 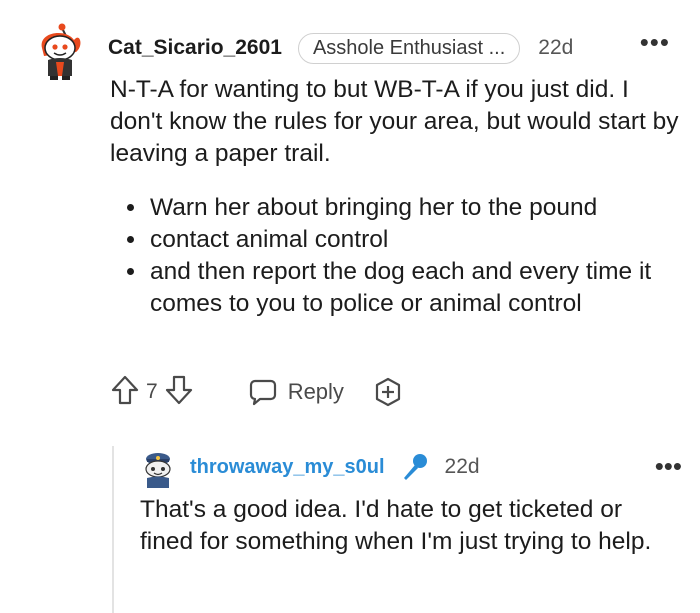 What do you see at coordinates (388, 392) in the screenshot?
I see `award-icon` at bounding box center [388, 392].